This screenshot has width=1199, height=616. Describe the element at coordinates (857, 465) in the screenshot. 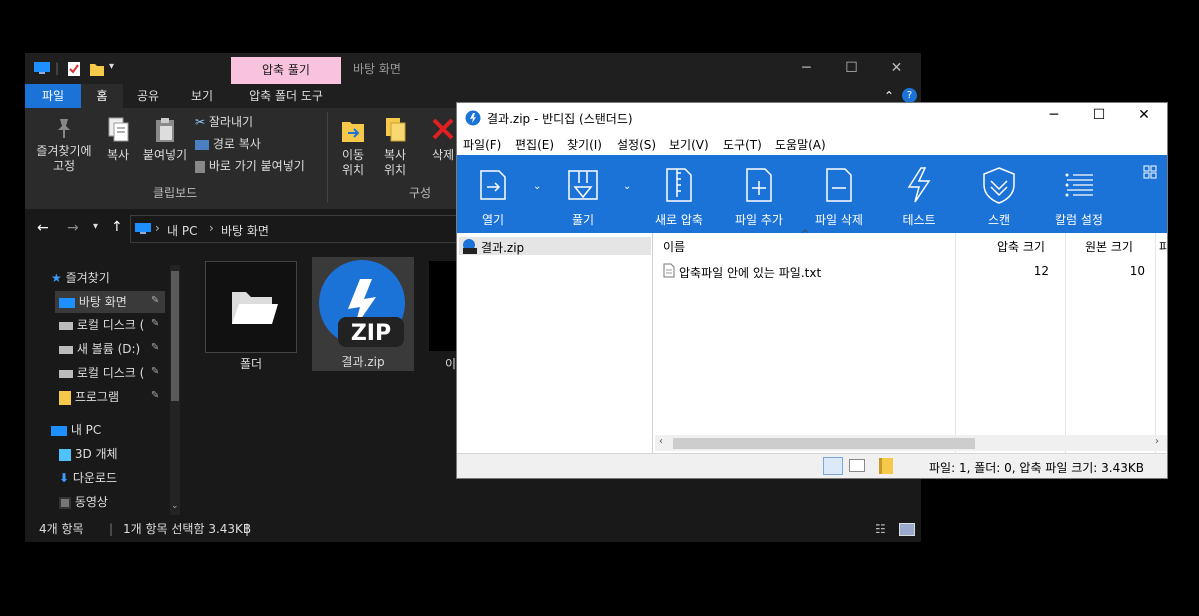

I see `icon-view-icon` at that location.